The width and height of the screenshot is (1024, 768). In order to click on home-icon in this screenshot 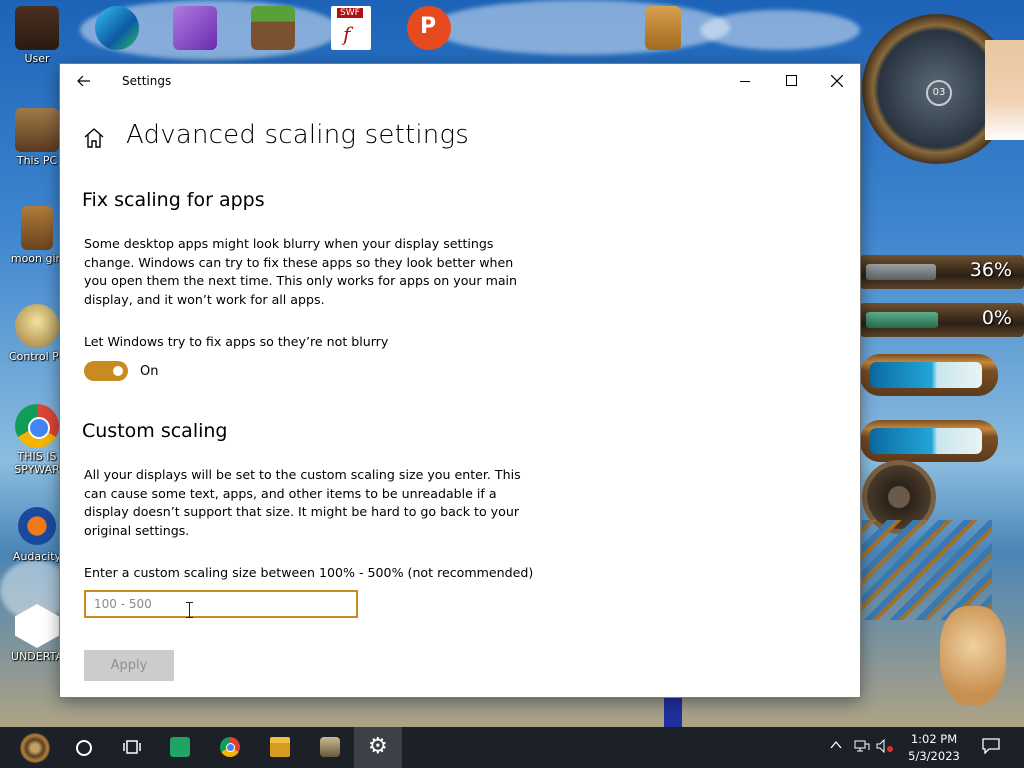, I will do `click(94, 138)`.